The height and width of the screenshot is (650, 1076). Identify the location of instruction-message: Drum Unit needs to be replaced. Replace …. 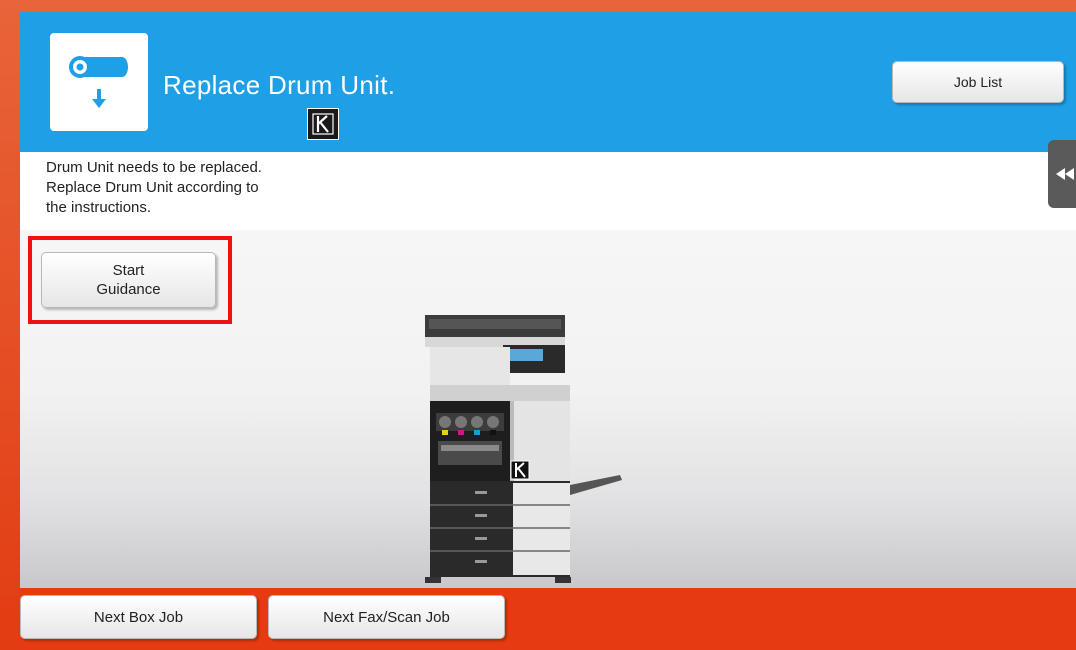
(206, 188).